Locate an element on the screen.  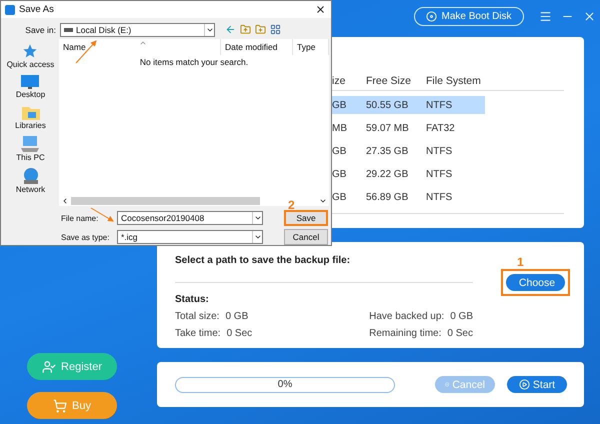
table-cell-text: 50.55 GB is located at coordinates (388, 105).